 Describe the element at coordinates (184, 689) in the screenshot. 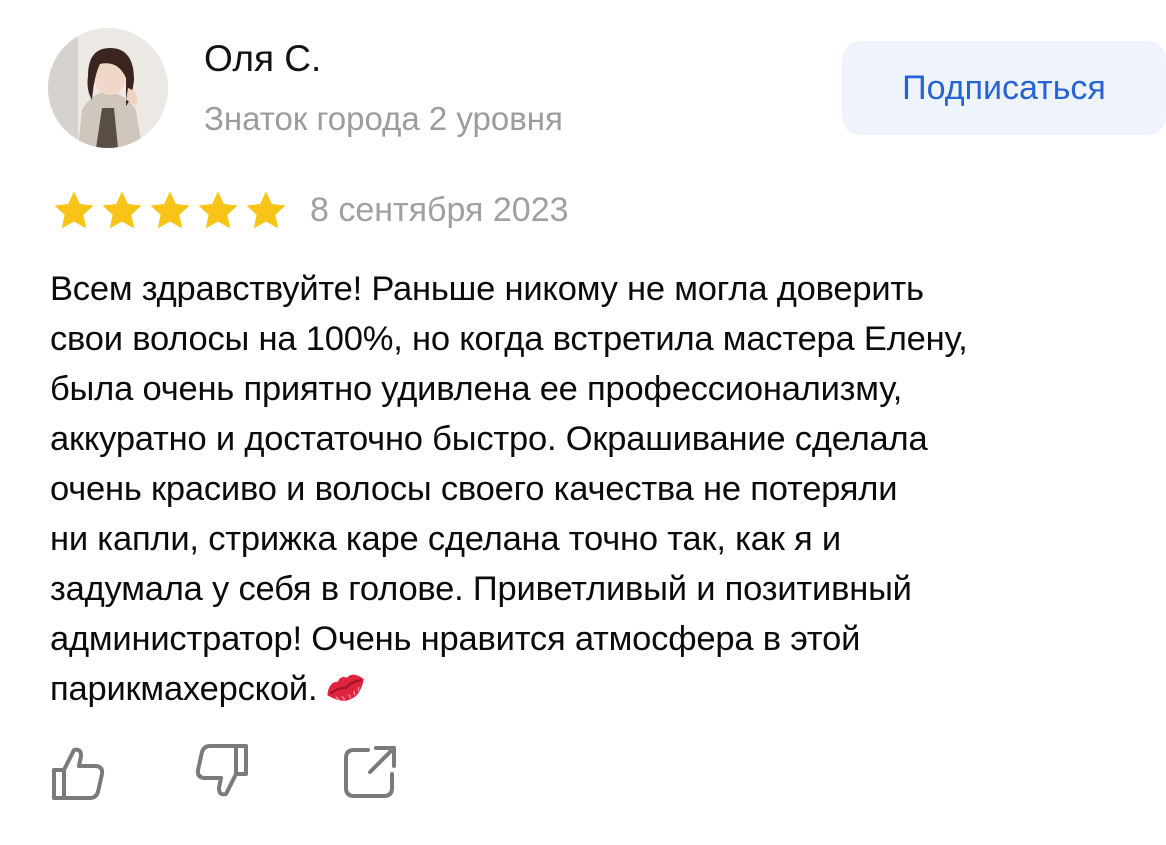

I see `review-line: парикмахерской.` at that location.